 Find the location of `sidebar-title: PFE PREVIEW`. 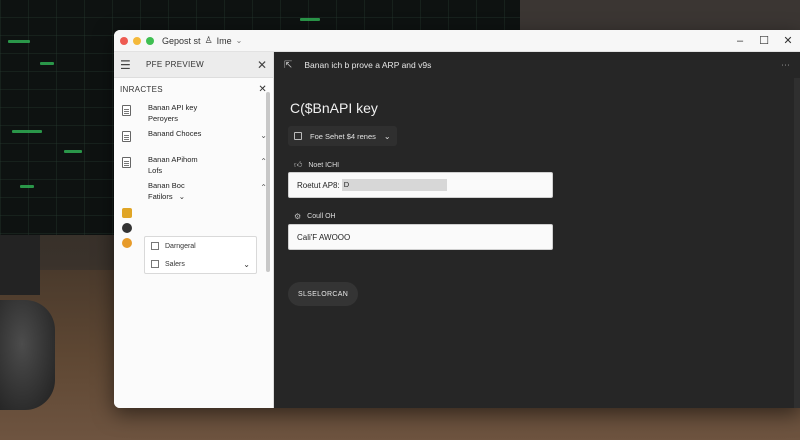

sidebar-title: PFE PREVIEW is located at coordinates (175, 64).